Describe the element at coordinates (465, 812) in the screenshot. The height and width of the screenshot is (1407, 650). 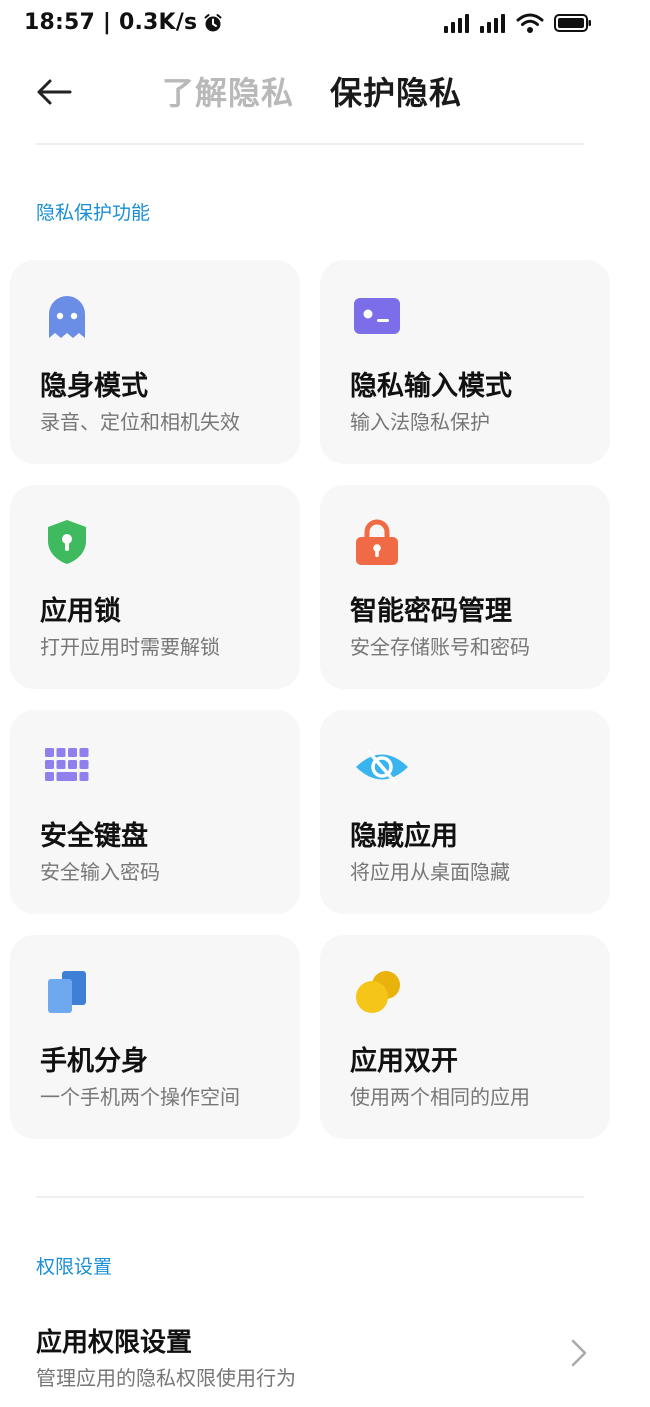
I see `card-hide-apps: 隐藏应用 将应用从桌面隐藏` at that location.